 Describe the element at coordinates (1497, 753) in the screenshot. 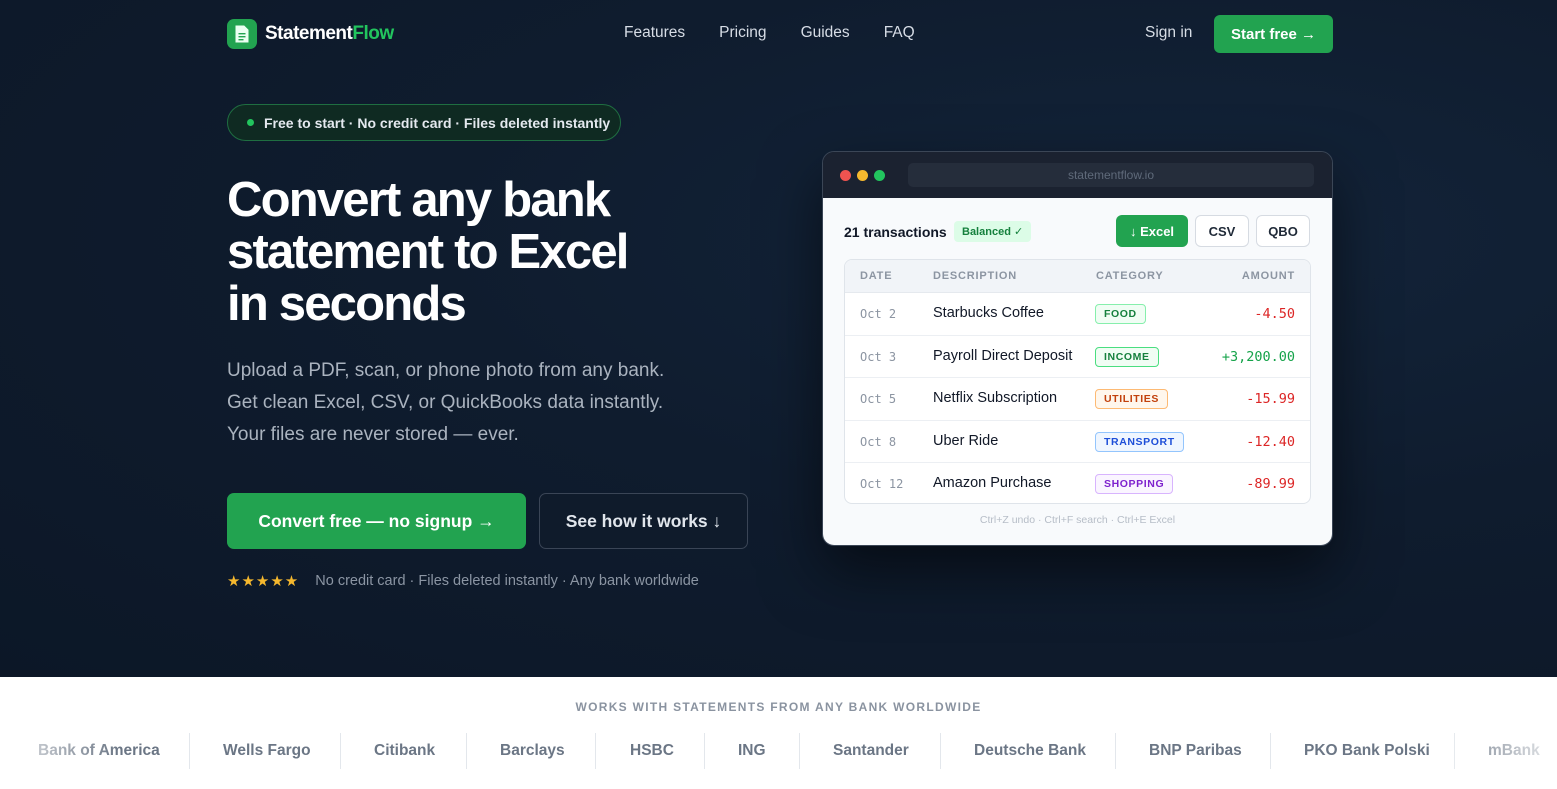

I see `strip-fade-right` at that location.